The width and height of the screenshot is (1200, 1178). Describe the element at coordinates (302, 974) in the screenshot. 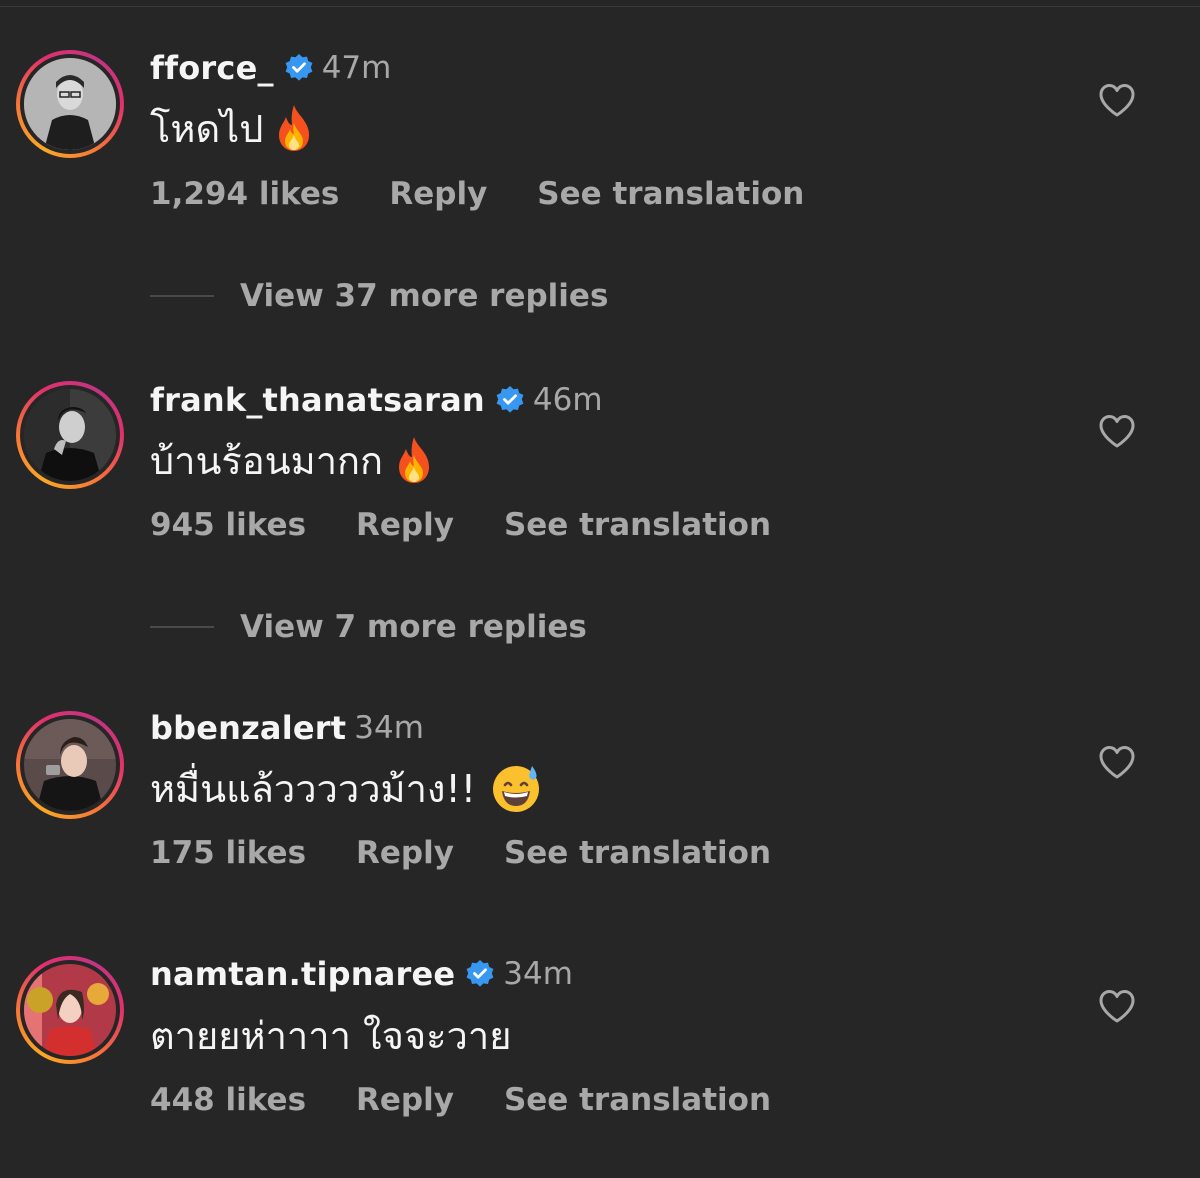

I see `comment-username: namtan.tipnaree` at that location.